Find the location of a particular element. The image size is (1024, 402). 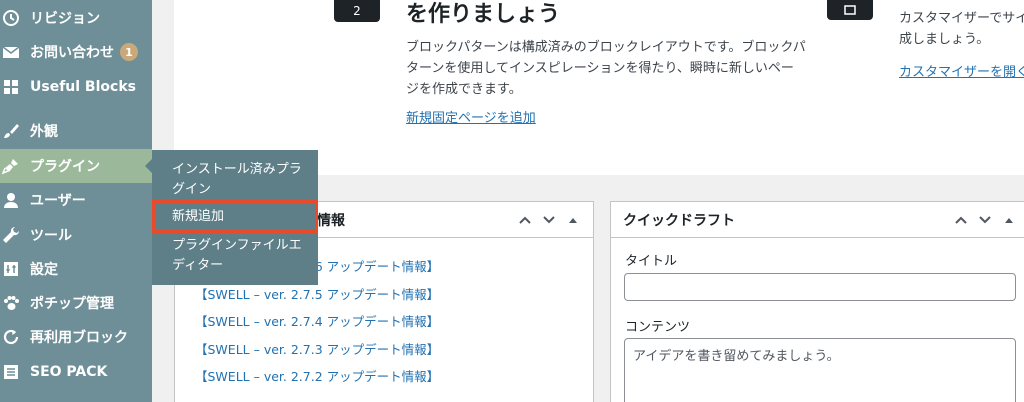

welcome-heading: を作りましょう is located at coordinates (483, 14).